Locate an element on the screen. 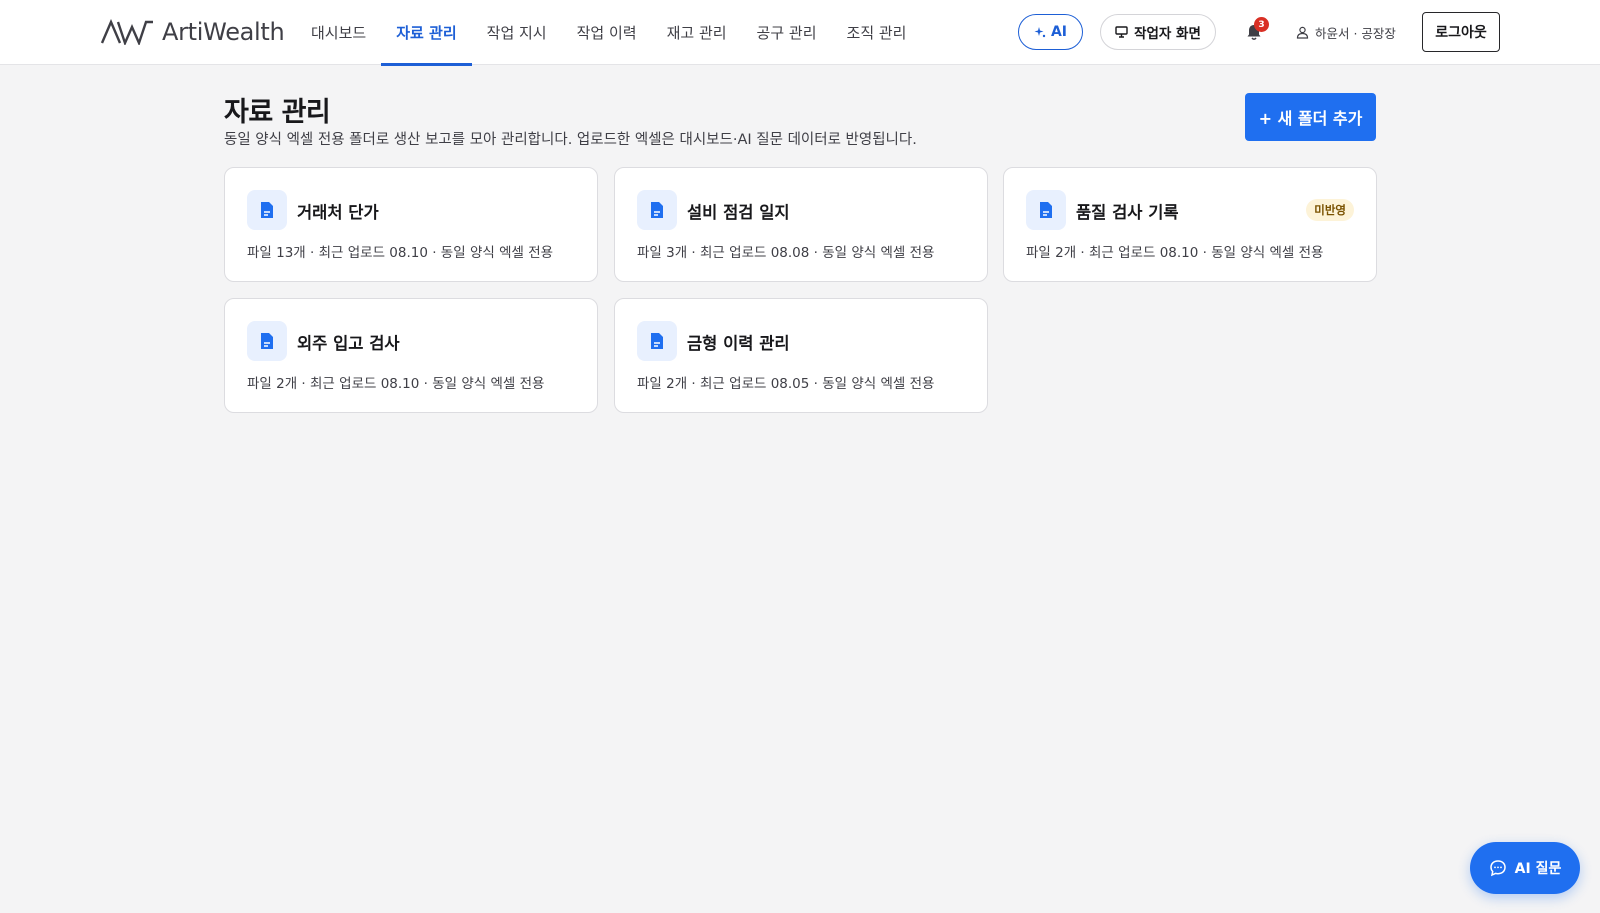 Image resolution: width=1600 pixels, height=913 pixels. logo-text: ArtiWealth is located at coordinates (223, 32).